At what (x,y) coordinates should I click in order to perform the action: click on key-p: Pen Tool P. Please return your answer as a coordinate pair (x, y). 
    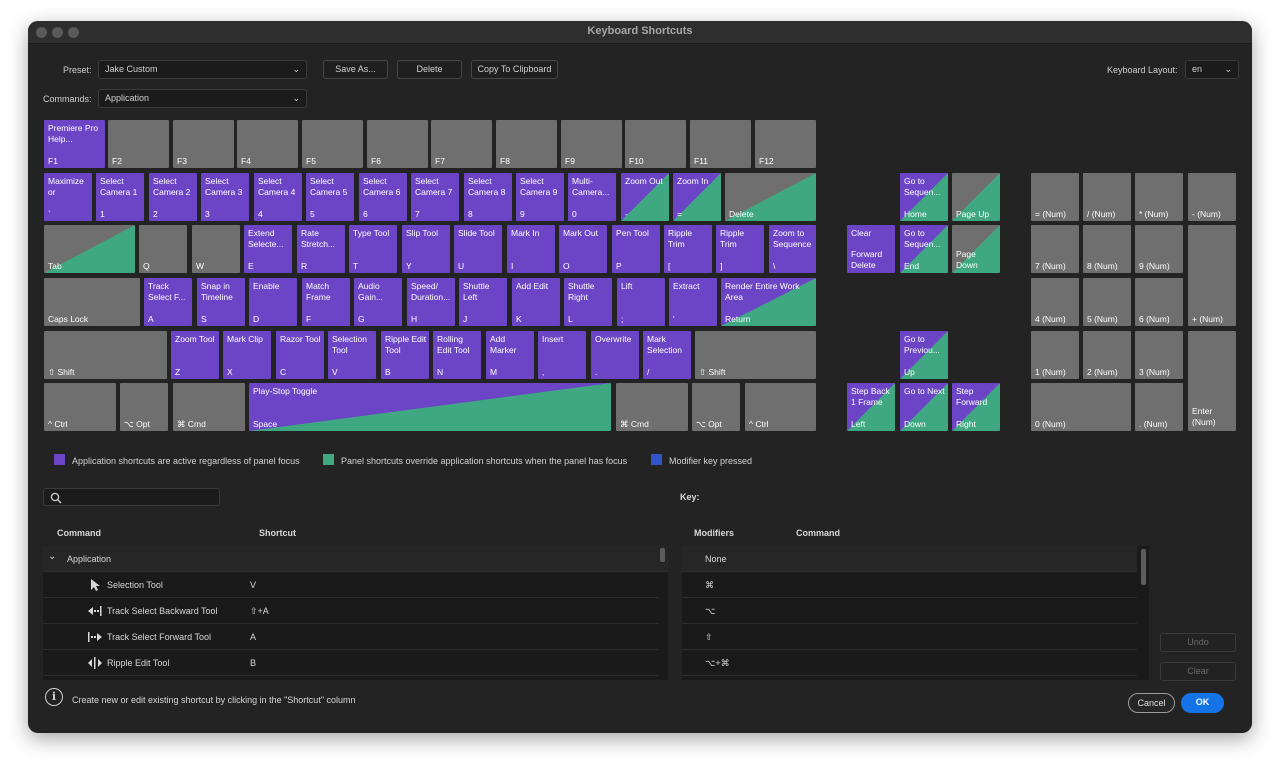
    Looking at the image, I should click on (636, 249).